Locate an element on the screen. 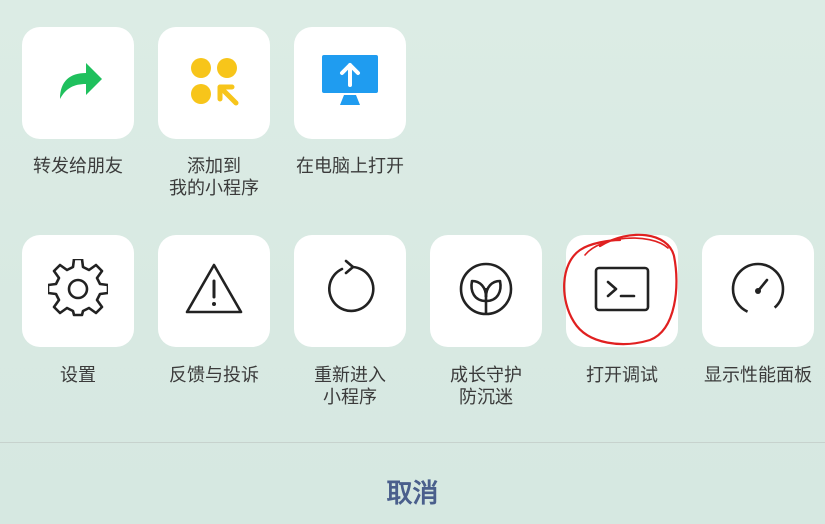 The image size is (825, 524). show-performance-panel-button is located at coordinates (758, 291).